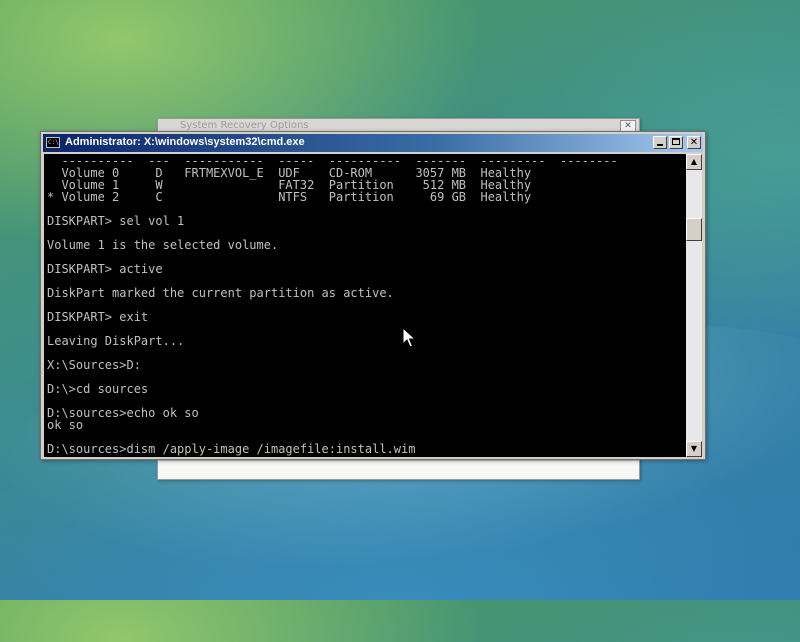  I want to click on close-button: ✕, so click(694, 142).